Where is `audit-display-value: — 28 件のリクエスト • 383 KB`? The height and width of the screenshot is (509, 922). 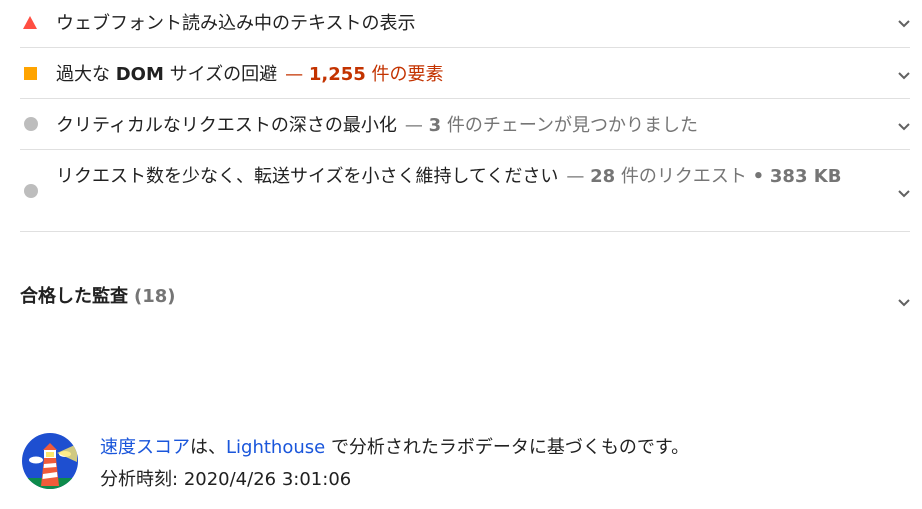 audit-display-value: — 28 件のリクエスト • 383 KB is located at coordinates (703, 176).